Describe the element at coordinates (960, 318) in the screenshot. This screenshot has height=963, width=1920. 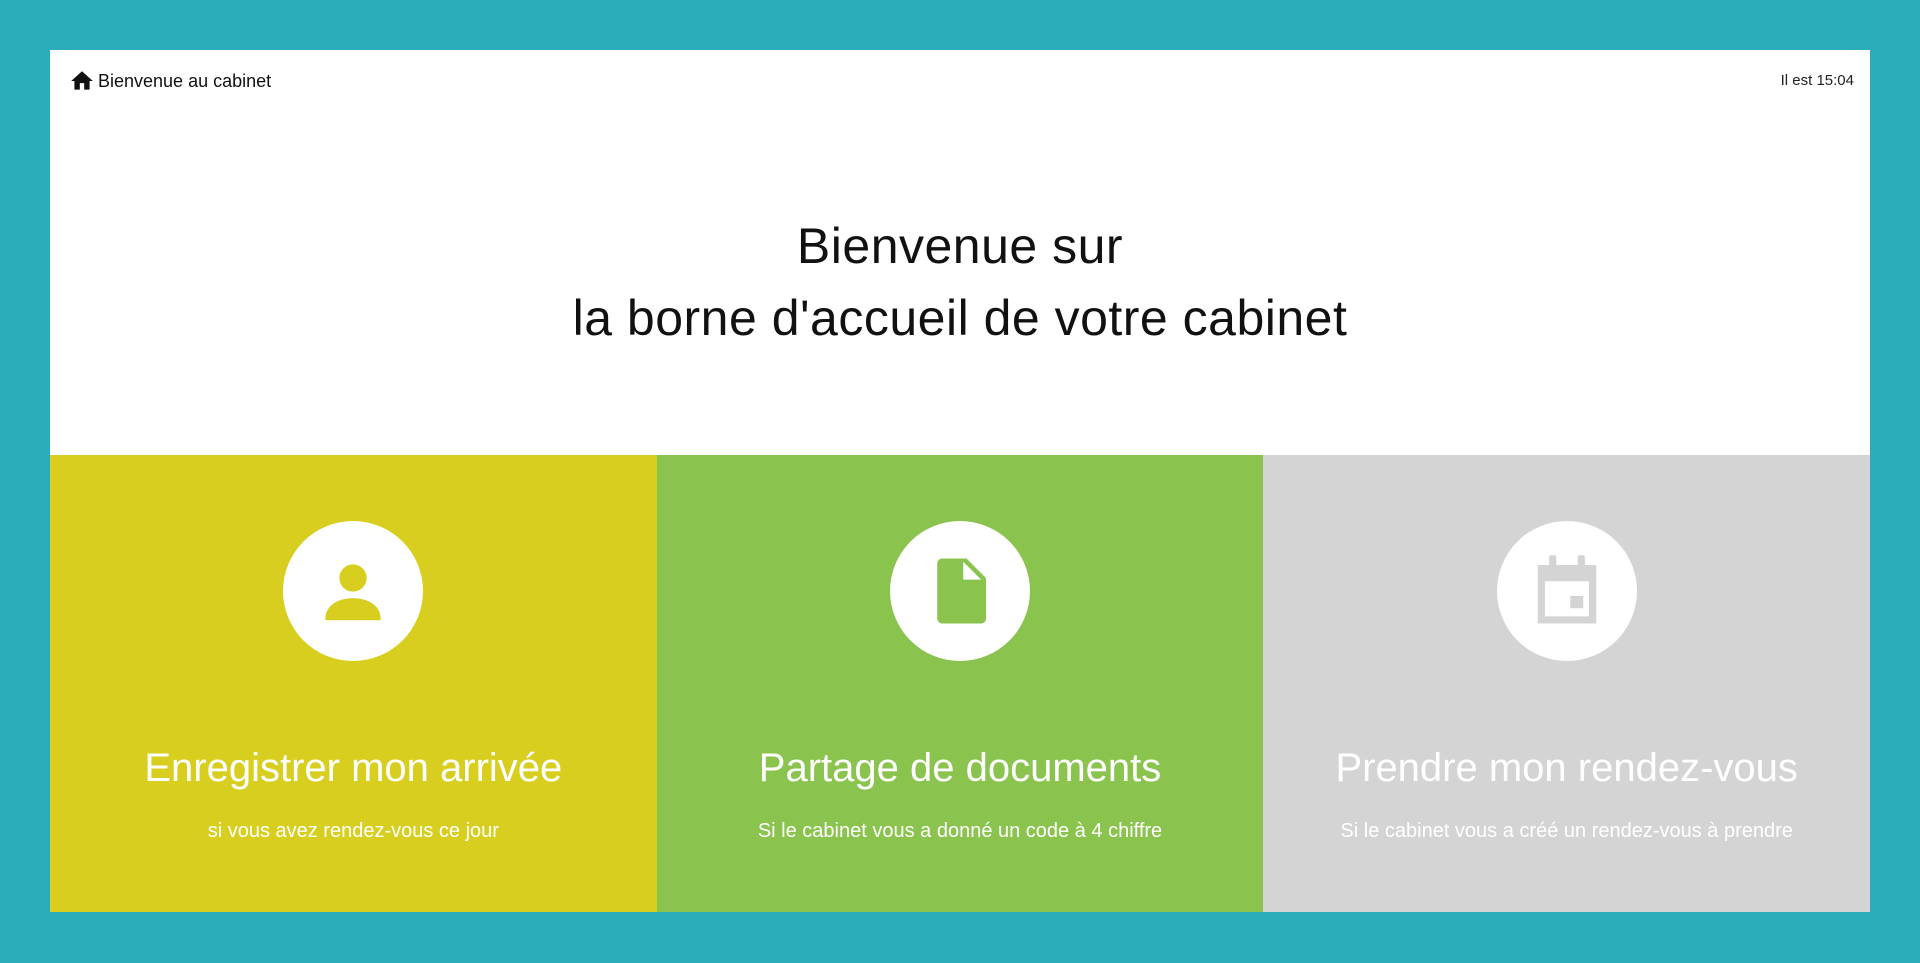
I see `welcome-heading-line-2: la borne d'accueil de votre cabinet` at that location.